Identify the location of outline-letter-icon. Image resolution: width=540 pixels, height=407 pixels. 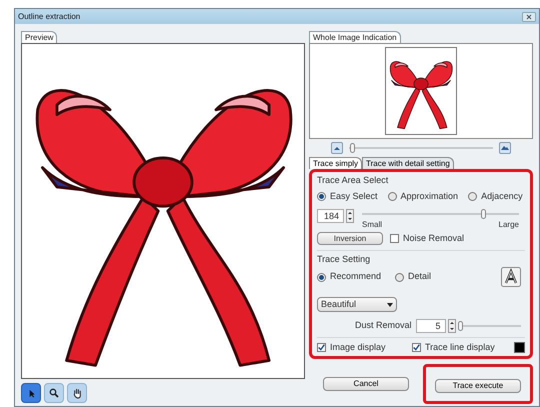
(511, 277).